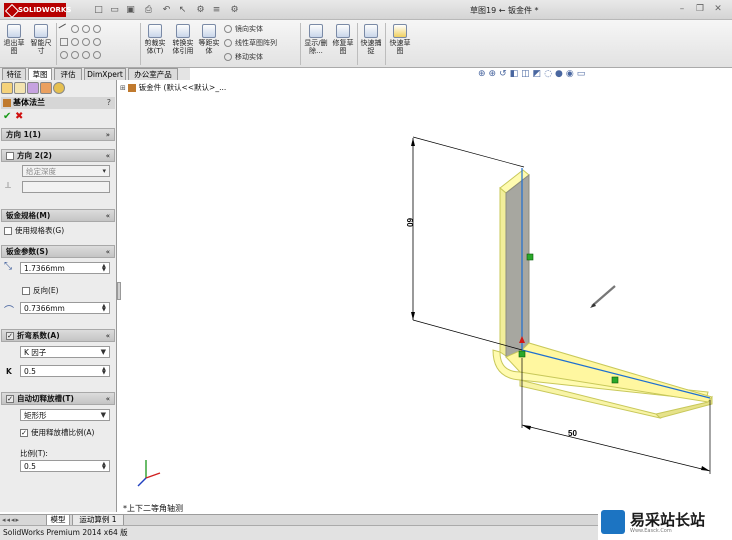 This screenshot has height=540, width=732. I want to click on bend-radius-input: 0.7366mm ▲ ▼, so click(65, 308).